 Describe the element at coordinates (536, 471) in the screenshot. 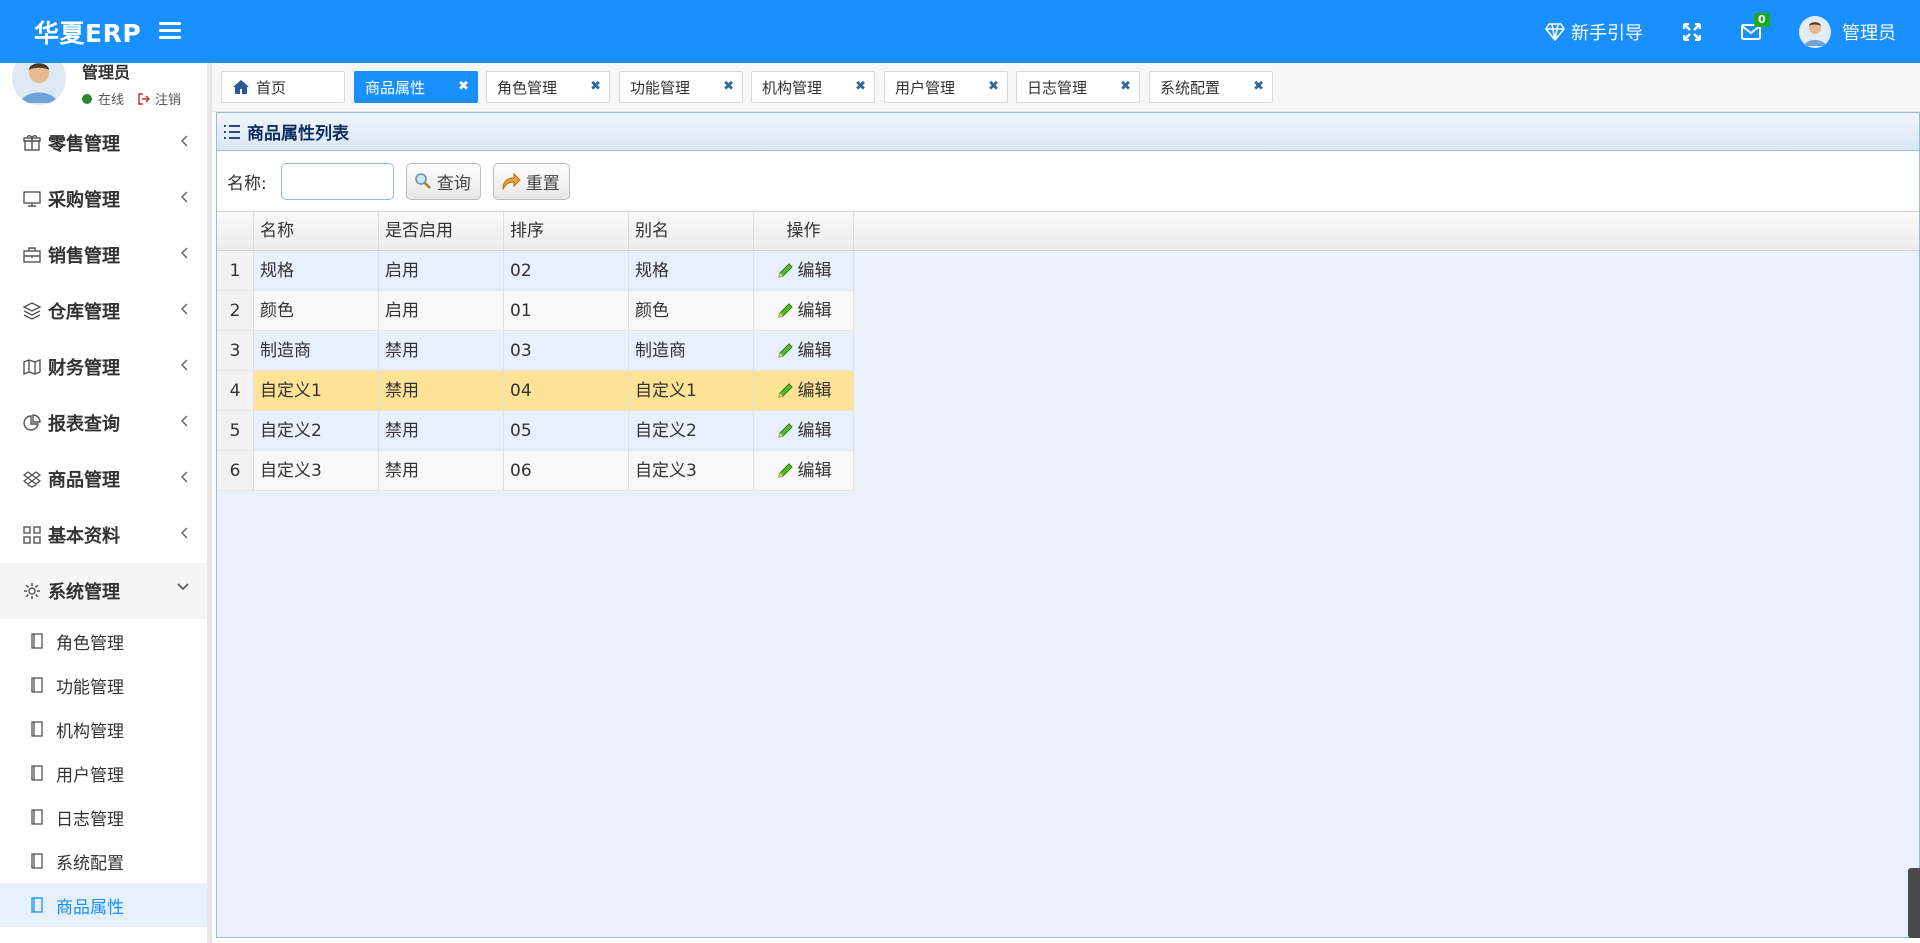

I see `table-row: 6 自定义3 禁用 06 自定义3 编辑` at that location.